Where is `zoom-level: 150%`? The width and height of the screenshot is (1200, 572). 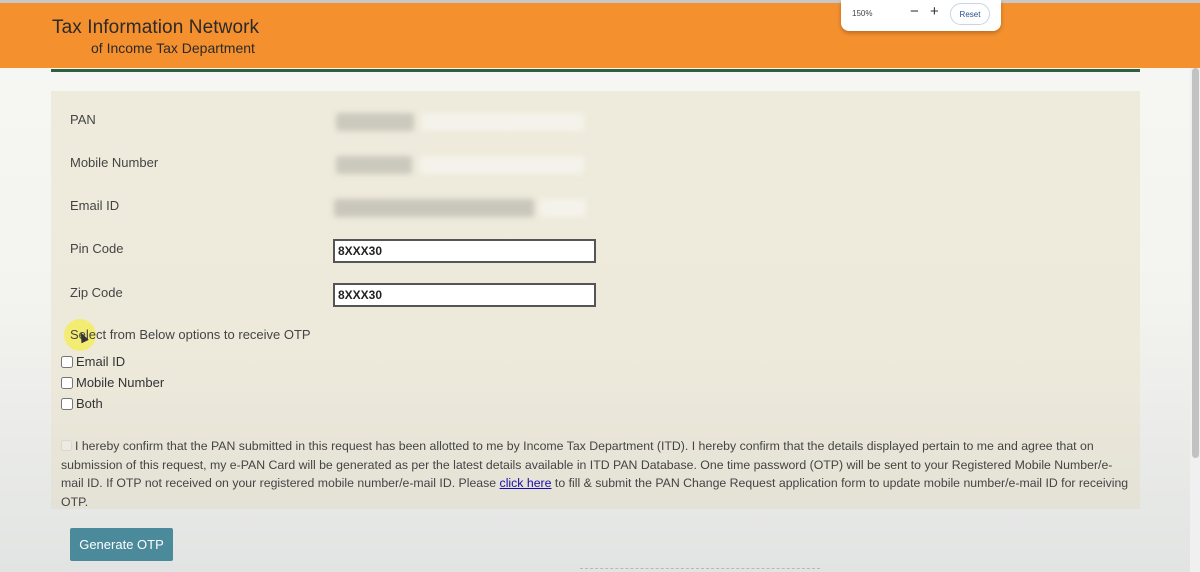
zoom-level: 150% is located at coordinates (862, 13).